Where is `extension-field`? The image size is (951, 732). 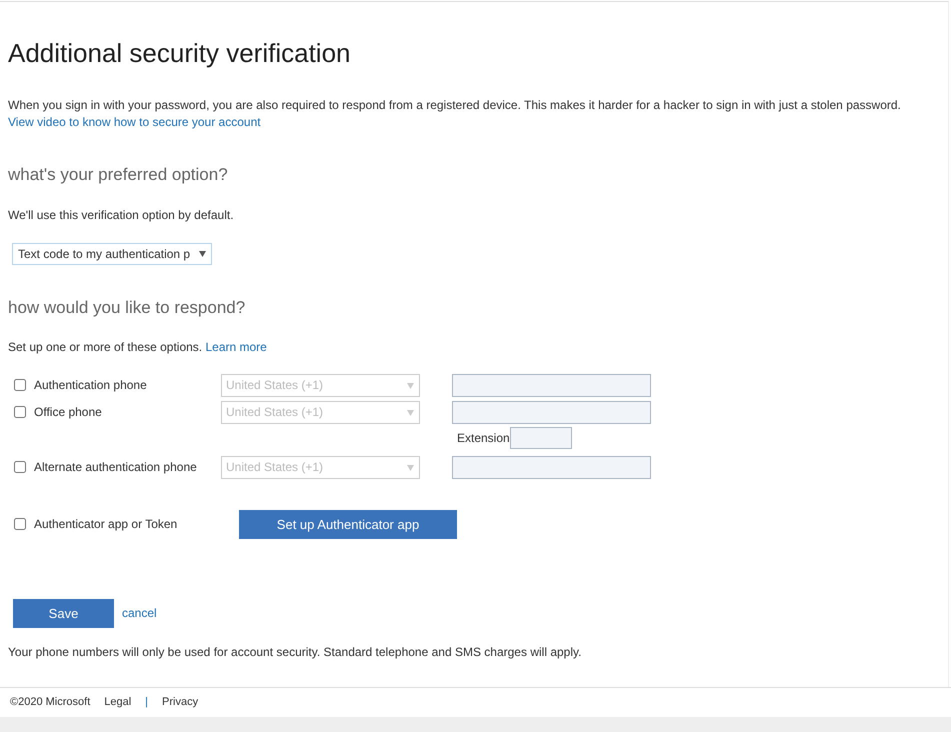 extension-field is located at coordinates (541, 437).